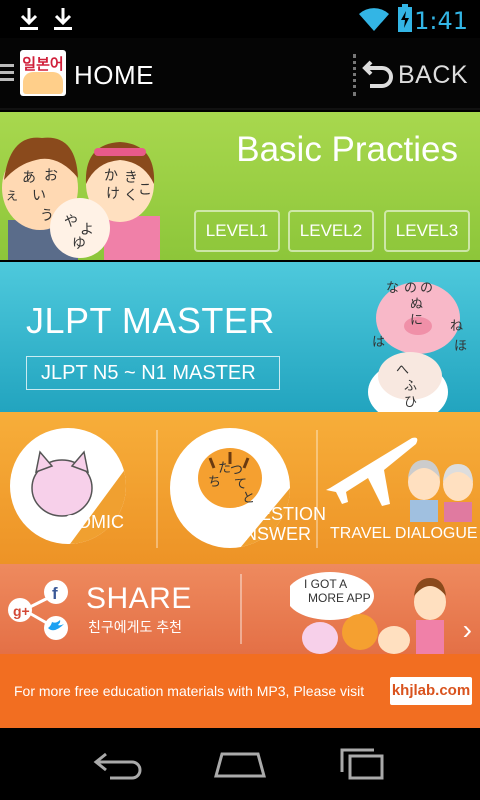  What do you see at coordinates (368, 613) in the screenshot?
I see `more-app-illustration: I GOT A MORE APP` at bounding box center [368, 613].